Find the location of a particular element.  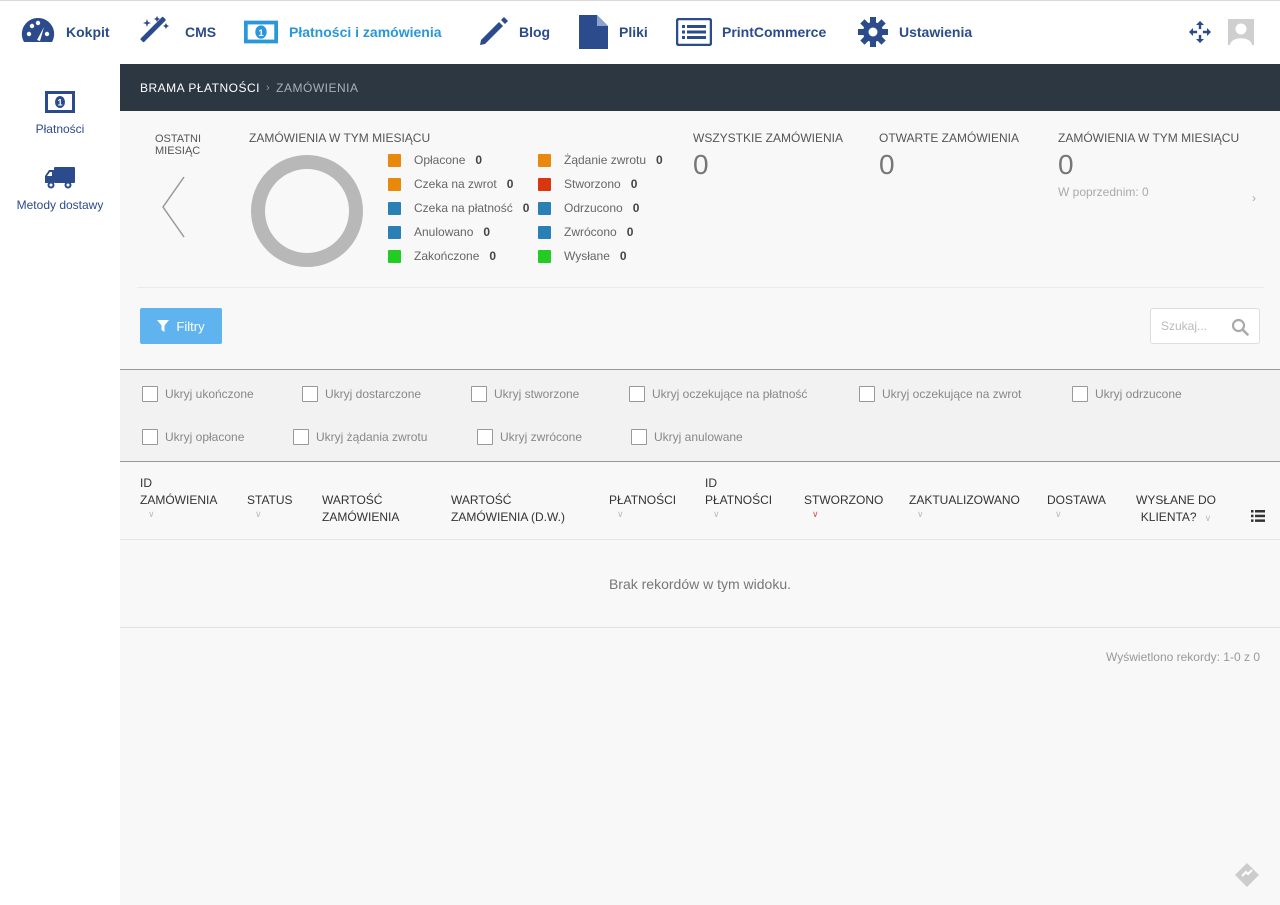

search-icon is located at coordinates (1240, 327).